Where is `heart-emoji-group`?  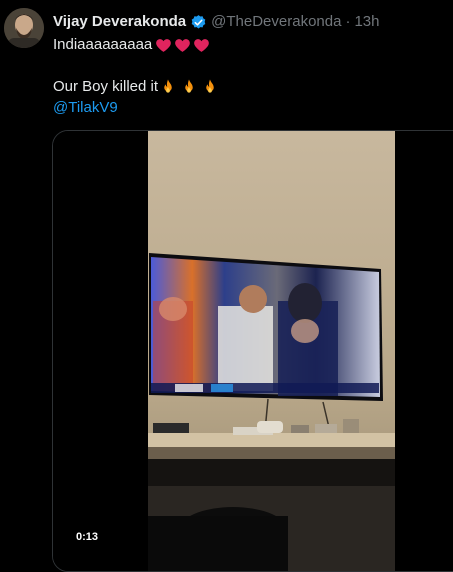 heart-emoji-group is located at coordinates (183, 45).